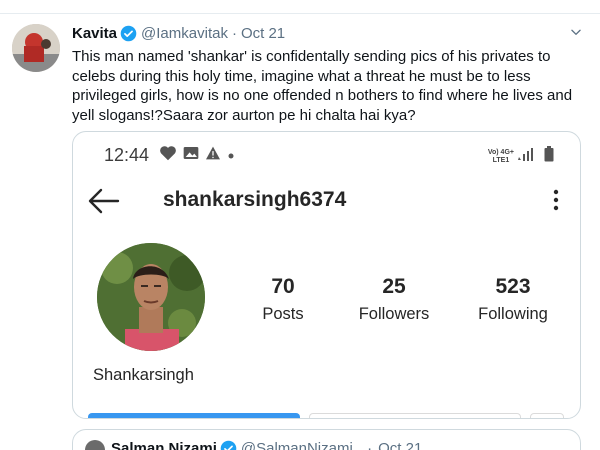  What do you see at coordinates (301, 445) in the screenshot?
I see `quote-handle: @SalmanNizami_` at bounding box center [301, 445].